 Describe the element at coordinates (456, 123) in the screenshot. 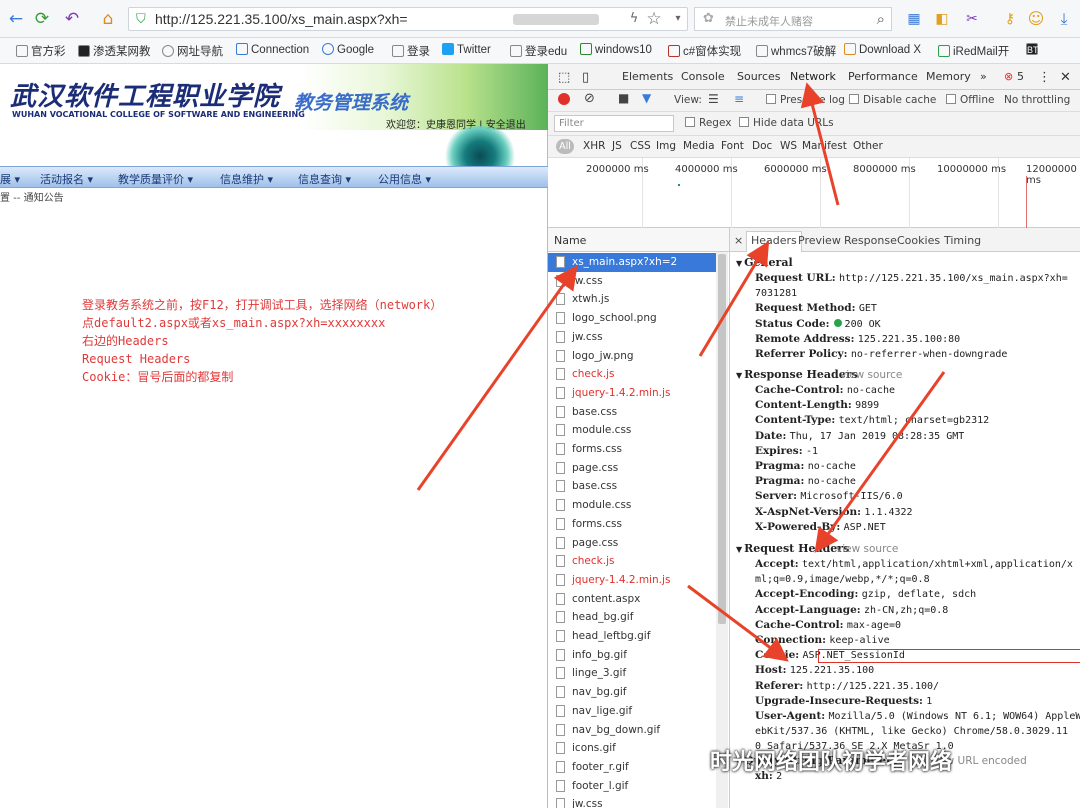

I see `welcome-text: 欢迎您：史康恩同学 | 安全退出` at that location.